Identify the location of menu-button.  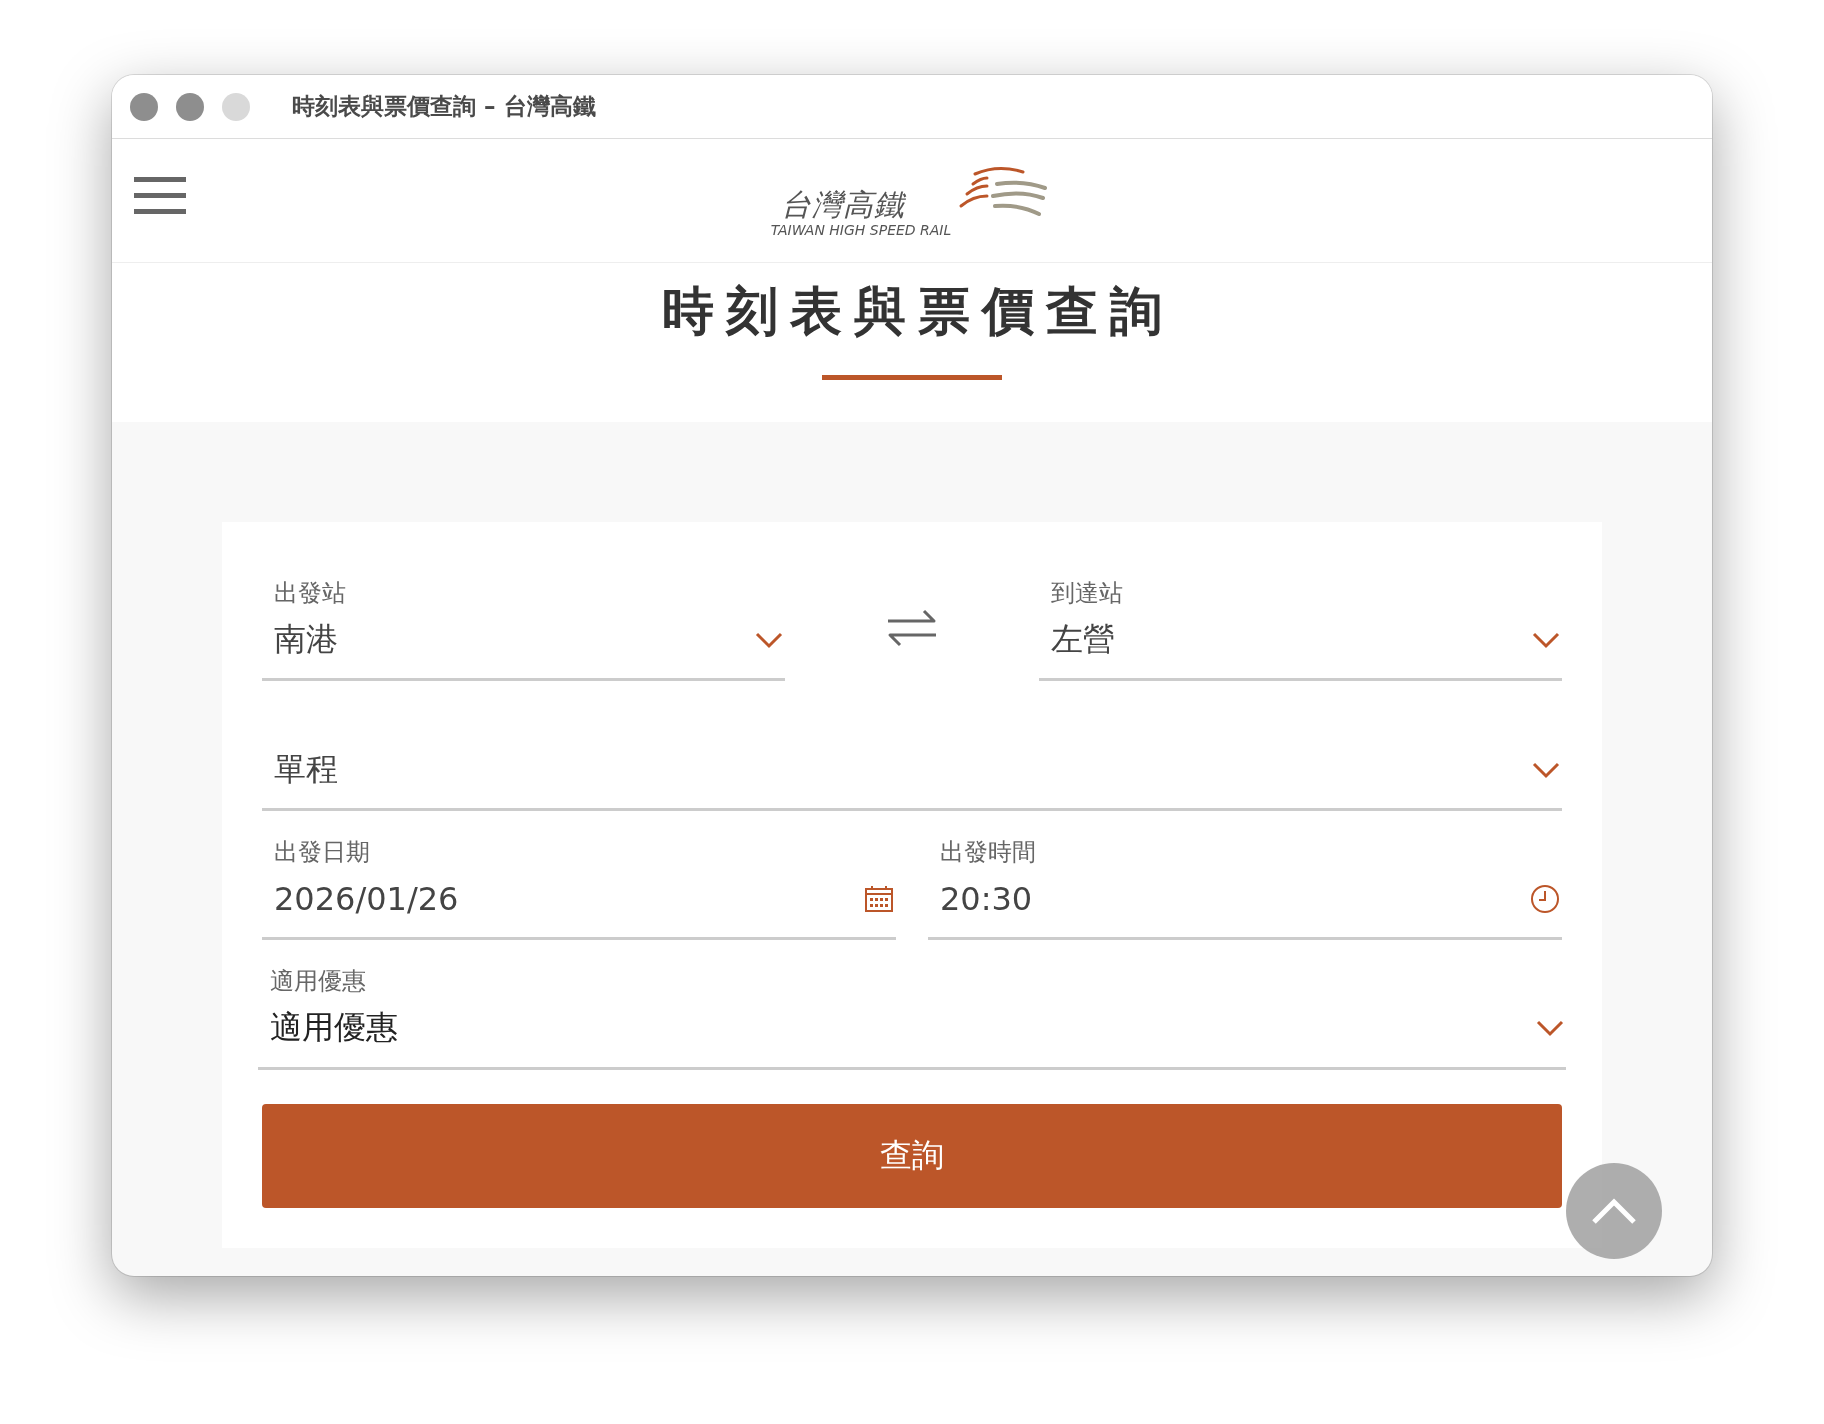
(160, 196).